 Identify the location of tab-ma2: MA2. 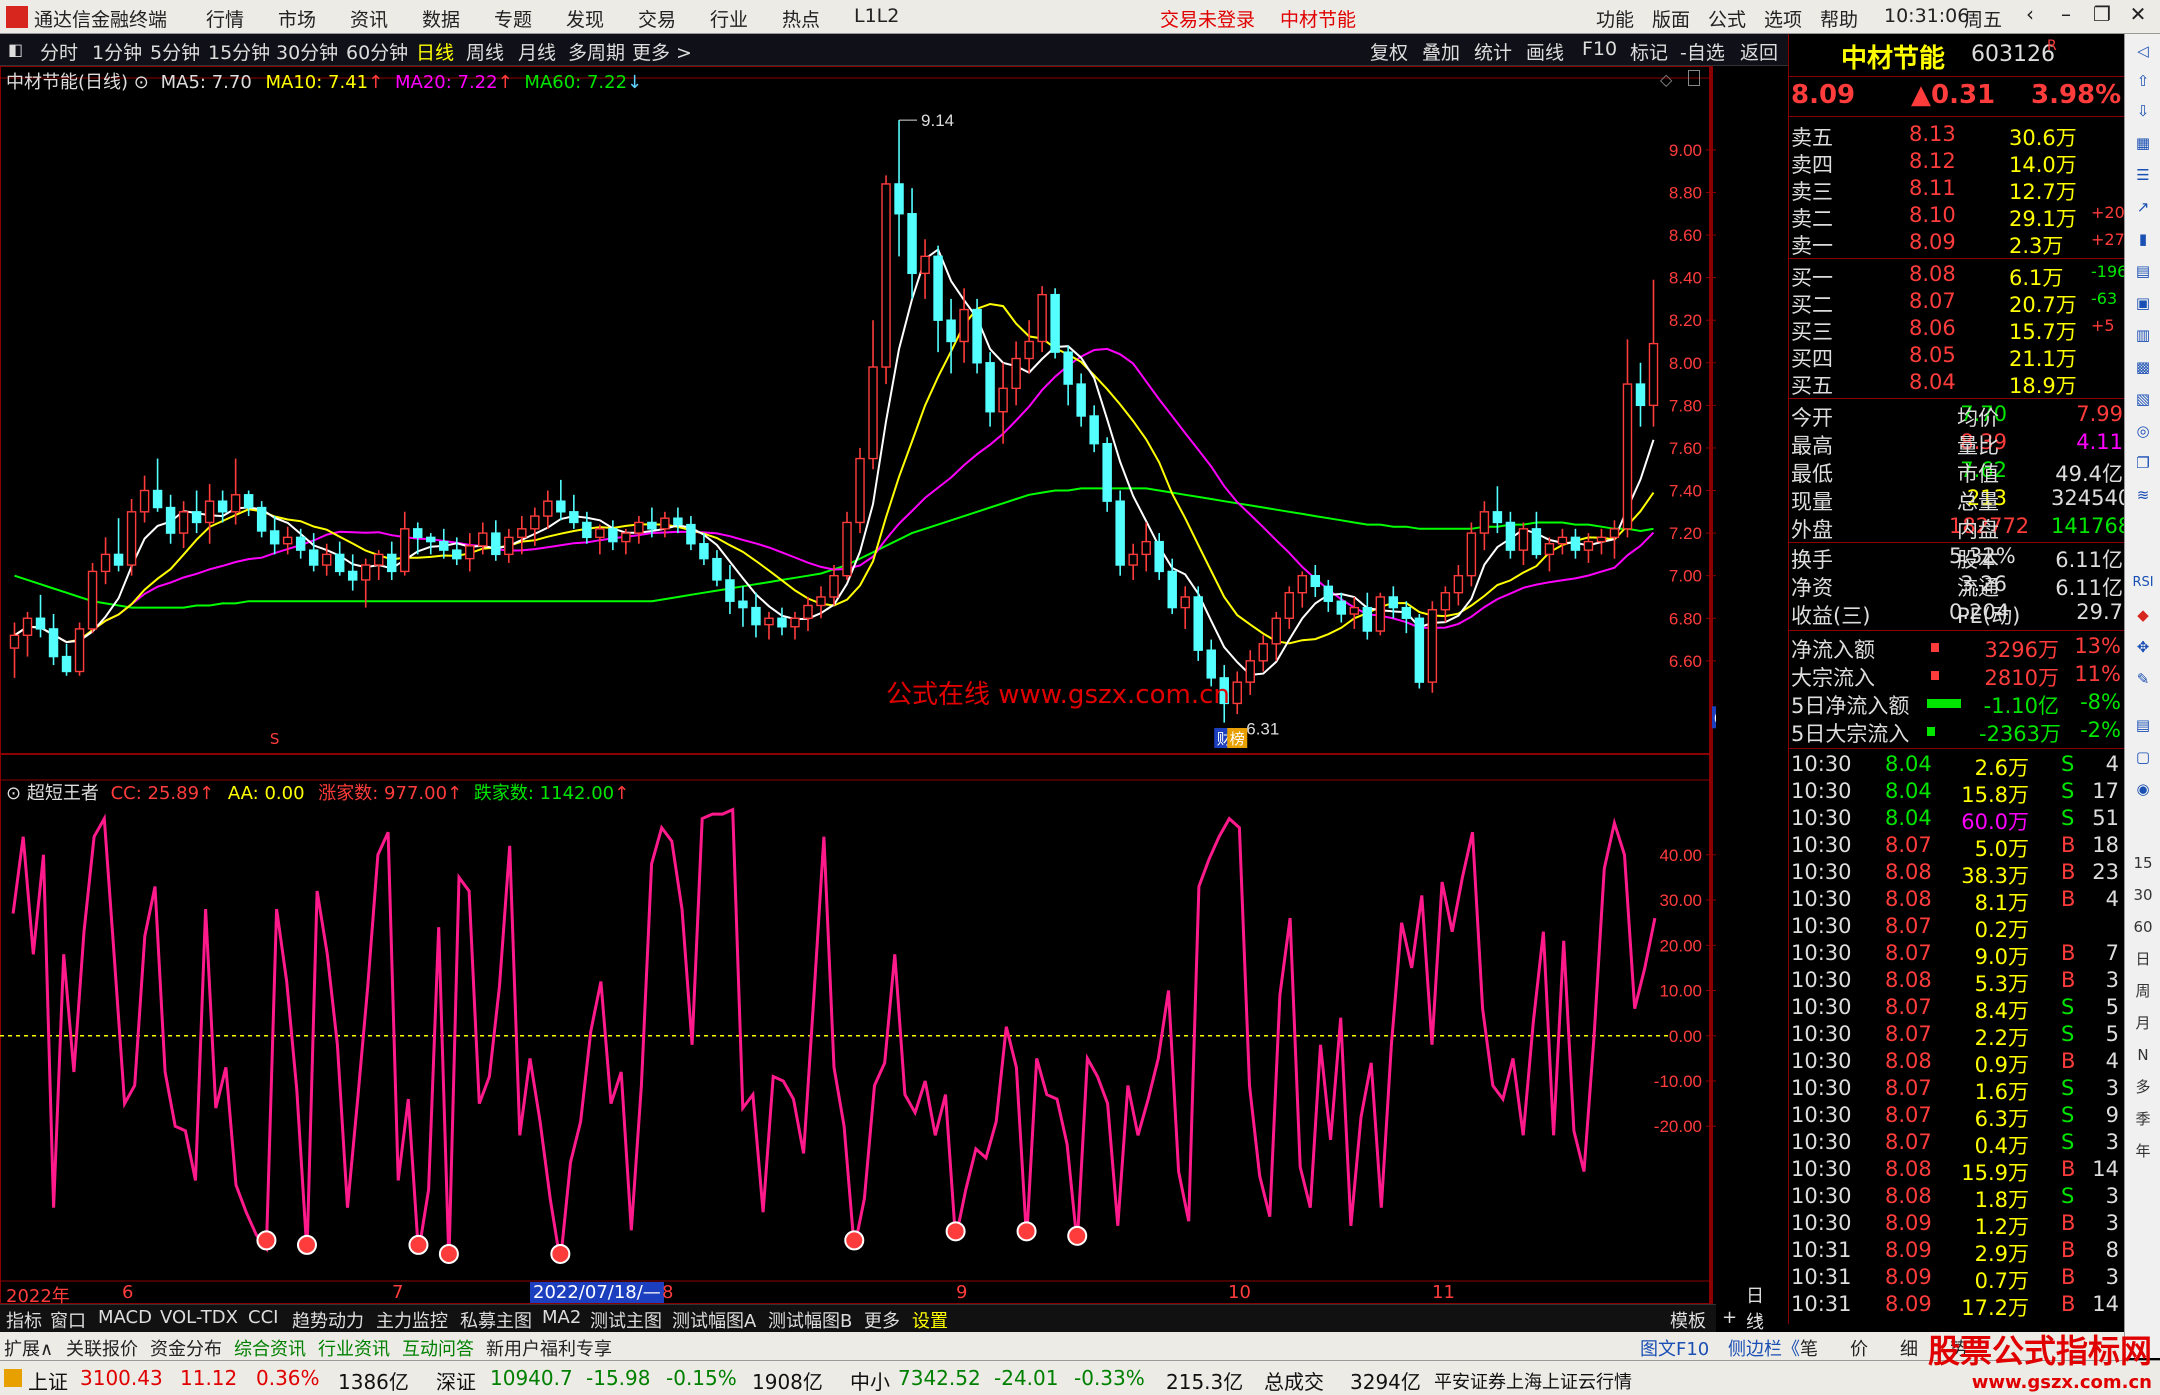
(561, 1317).